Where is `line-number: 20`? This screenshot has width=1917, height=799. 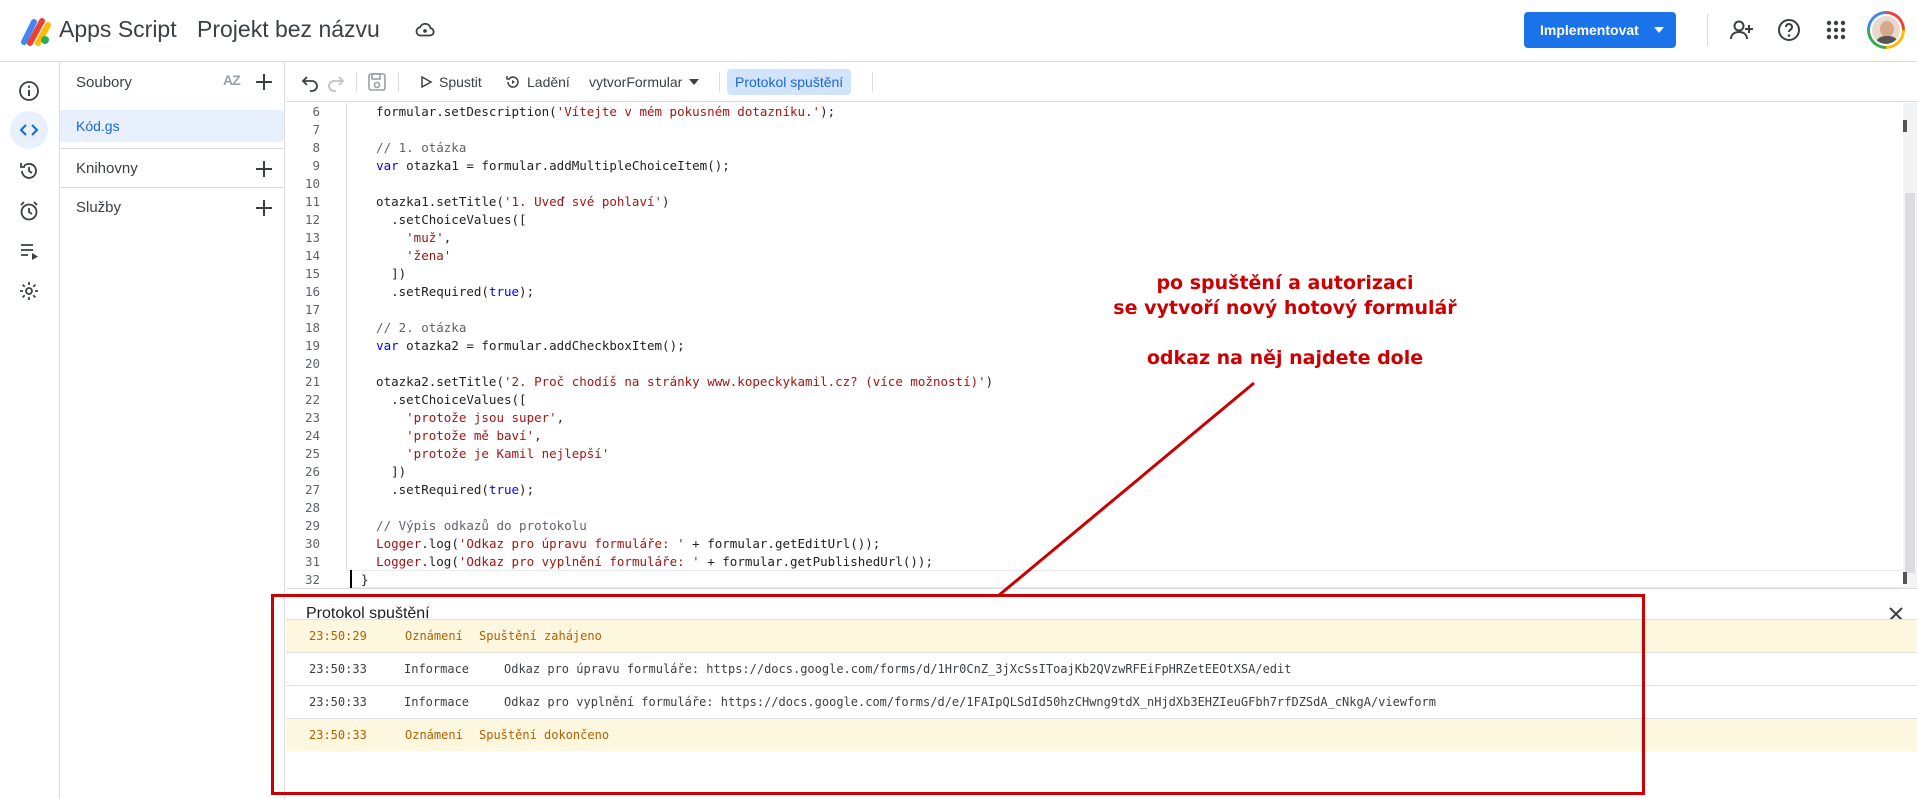 line-number: 20 is located at coordinates (312, 363).